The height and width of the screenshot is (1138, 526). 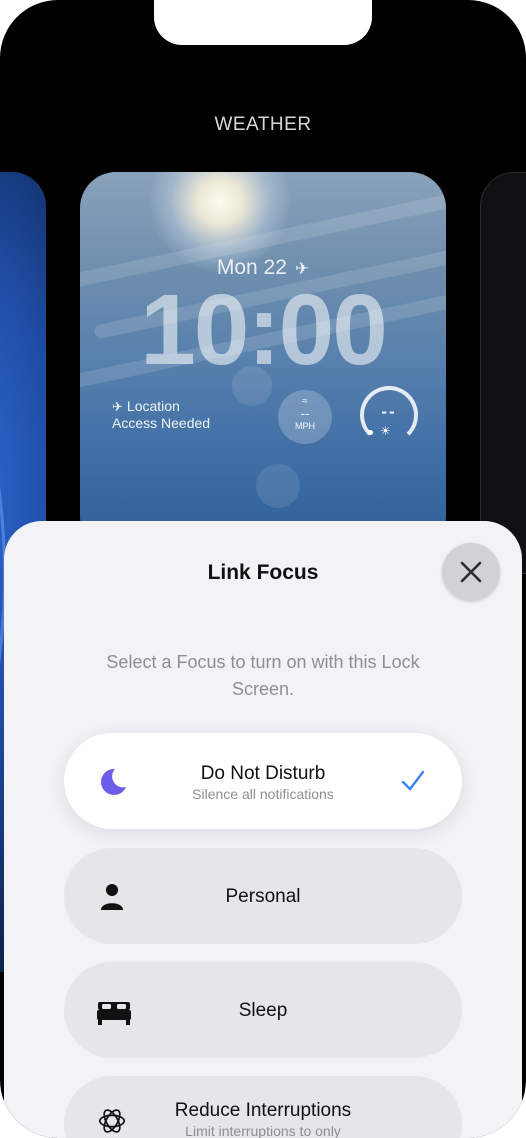 I want to click on gauge-value: --, so click(x=389, y=411).